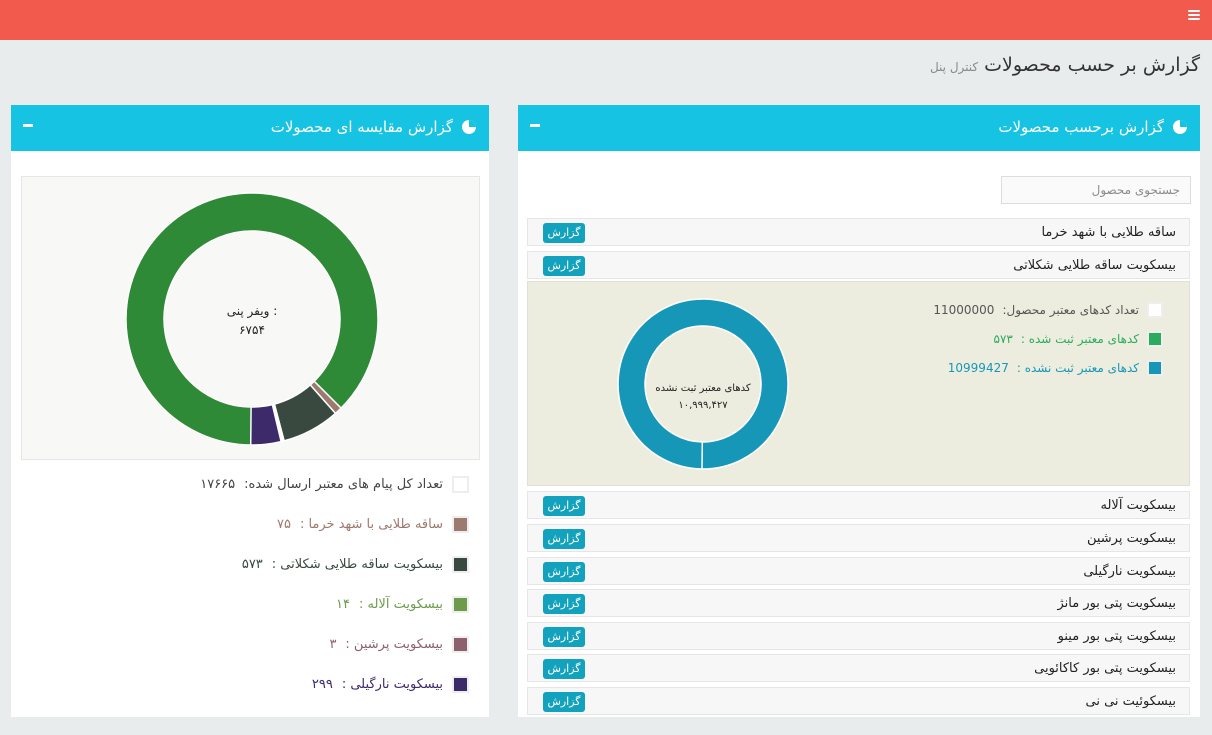  Describe the element at coordinates (1081, 127) in the screenshot. I see `panel-title: گزارش برحسب محصولات` at that location.